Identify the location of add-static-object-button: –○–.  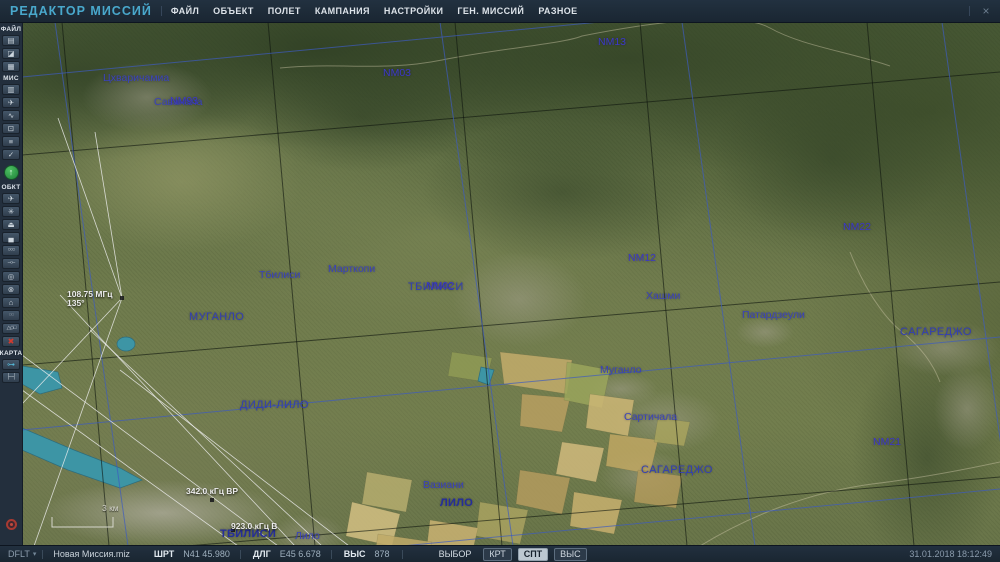
(11, 263).